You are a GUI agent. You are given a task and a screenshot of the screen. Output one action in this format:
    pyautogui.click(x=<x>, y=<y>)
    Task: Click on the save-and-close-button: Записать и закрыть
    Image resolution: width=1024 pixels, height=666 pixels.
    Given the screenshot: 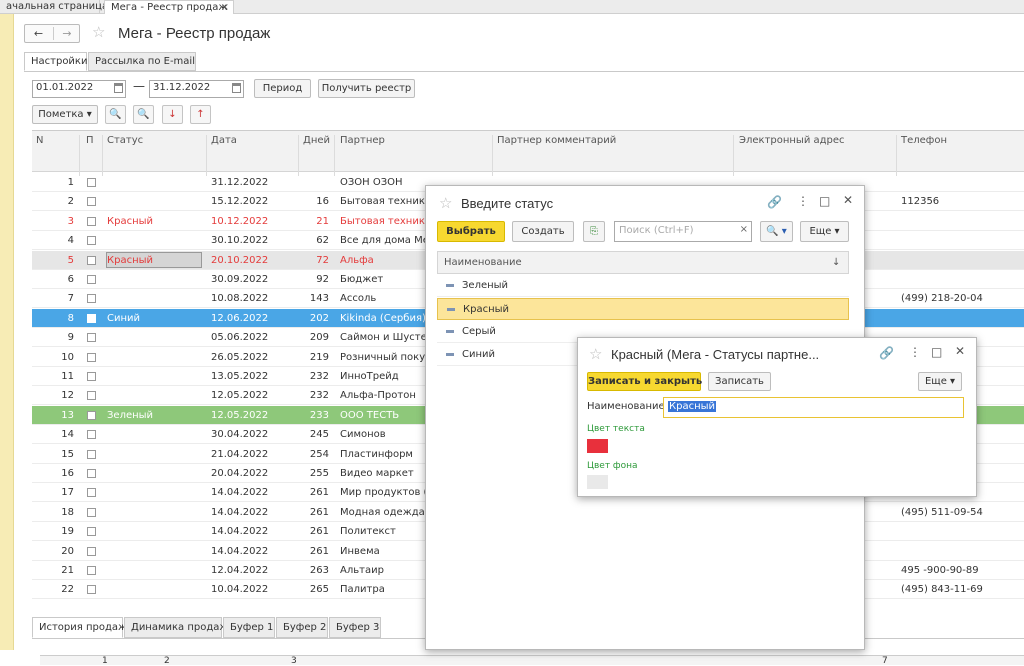 What is the action you would take?
    pyautogui.click(x=644, y=381)
    